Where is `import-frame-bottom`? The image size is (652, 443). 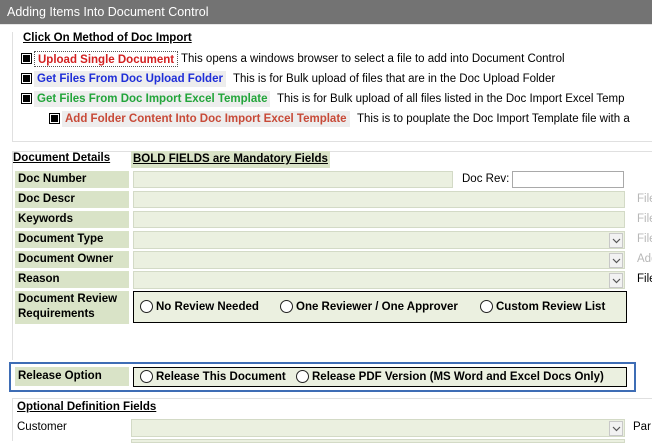
import-frame-bottom is located at coordinates (332, 141).